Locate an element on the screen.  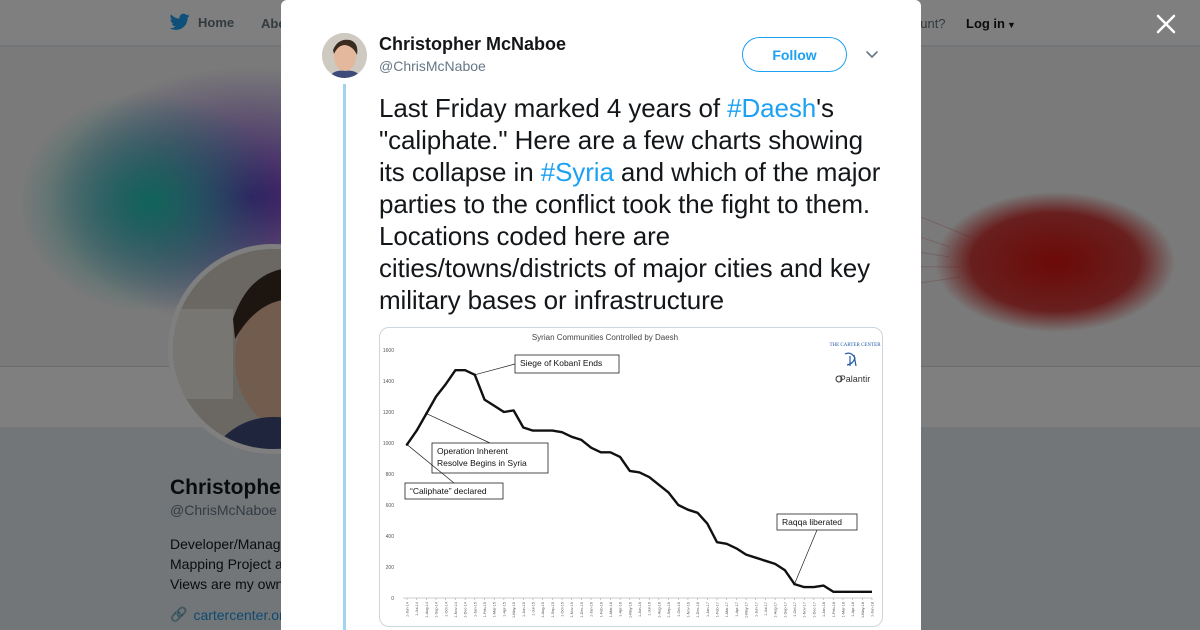
chevron-down-icon is located at coordinates (872, 54).